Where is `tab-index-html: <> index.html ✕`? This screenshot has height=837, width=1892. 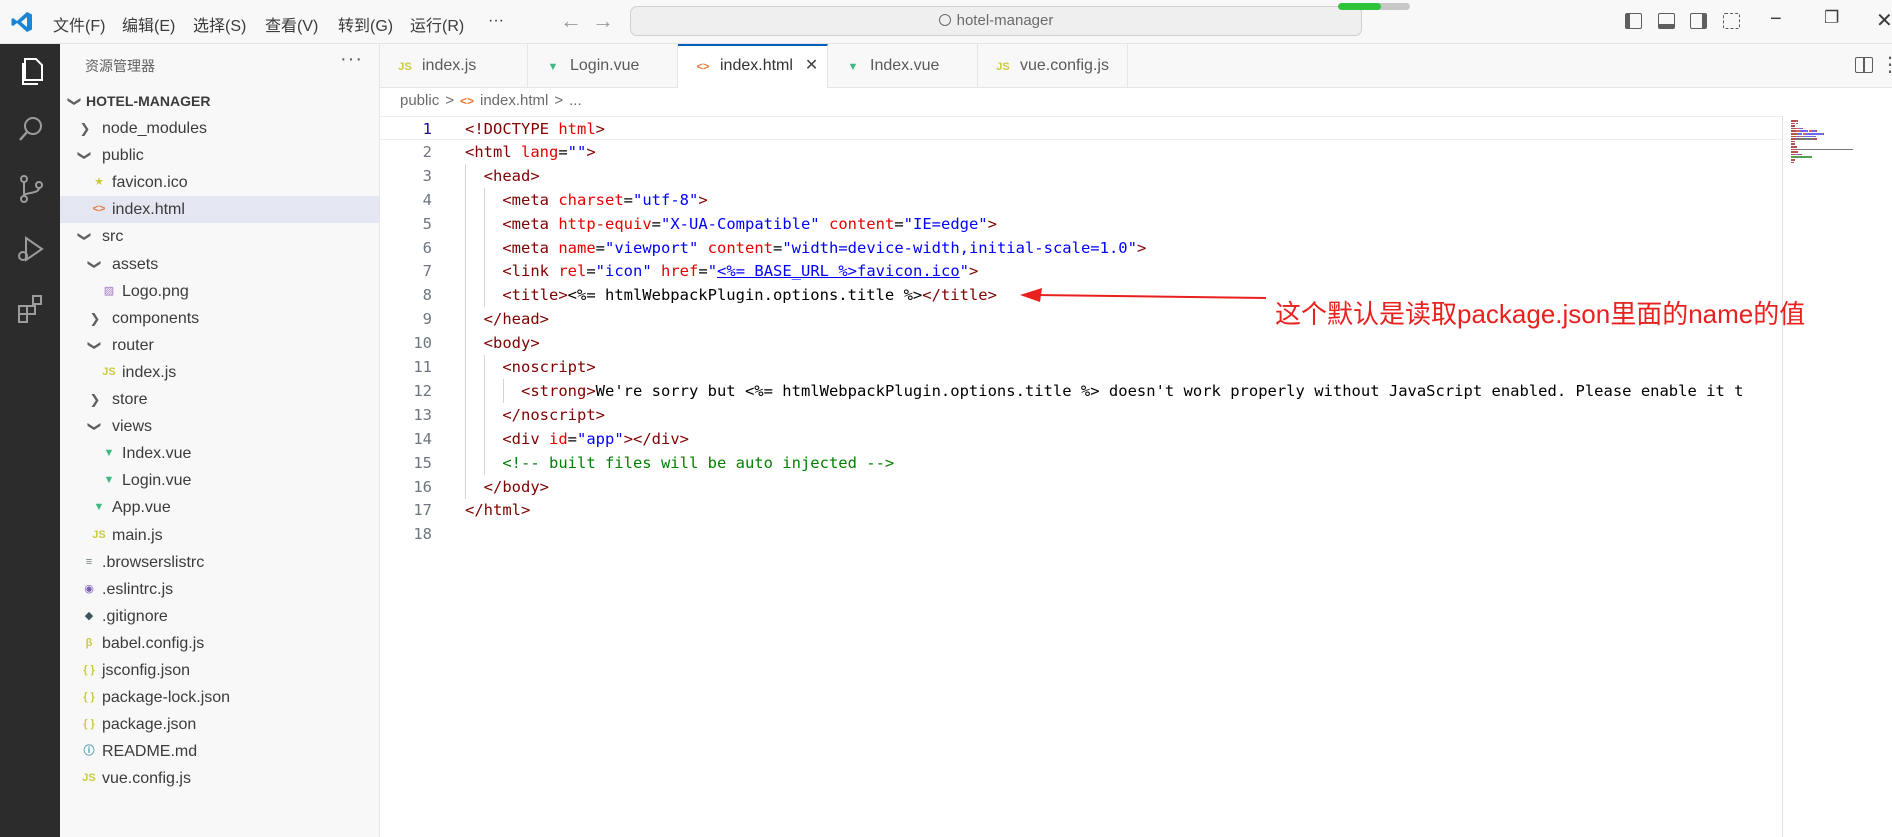
tab-index-html: <> index.html ✕ is located at coordinates (753, 66).